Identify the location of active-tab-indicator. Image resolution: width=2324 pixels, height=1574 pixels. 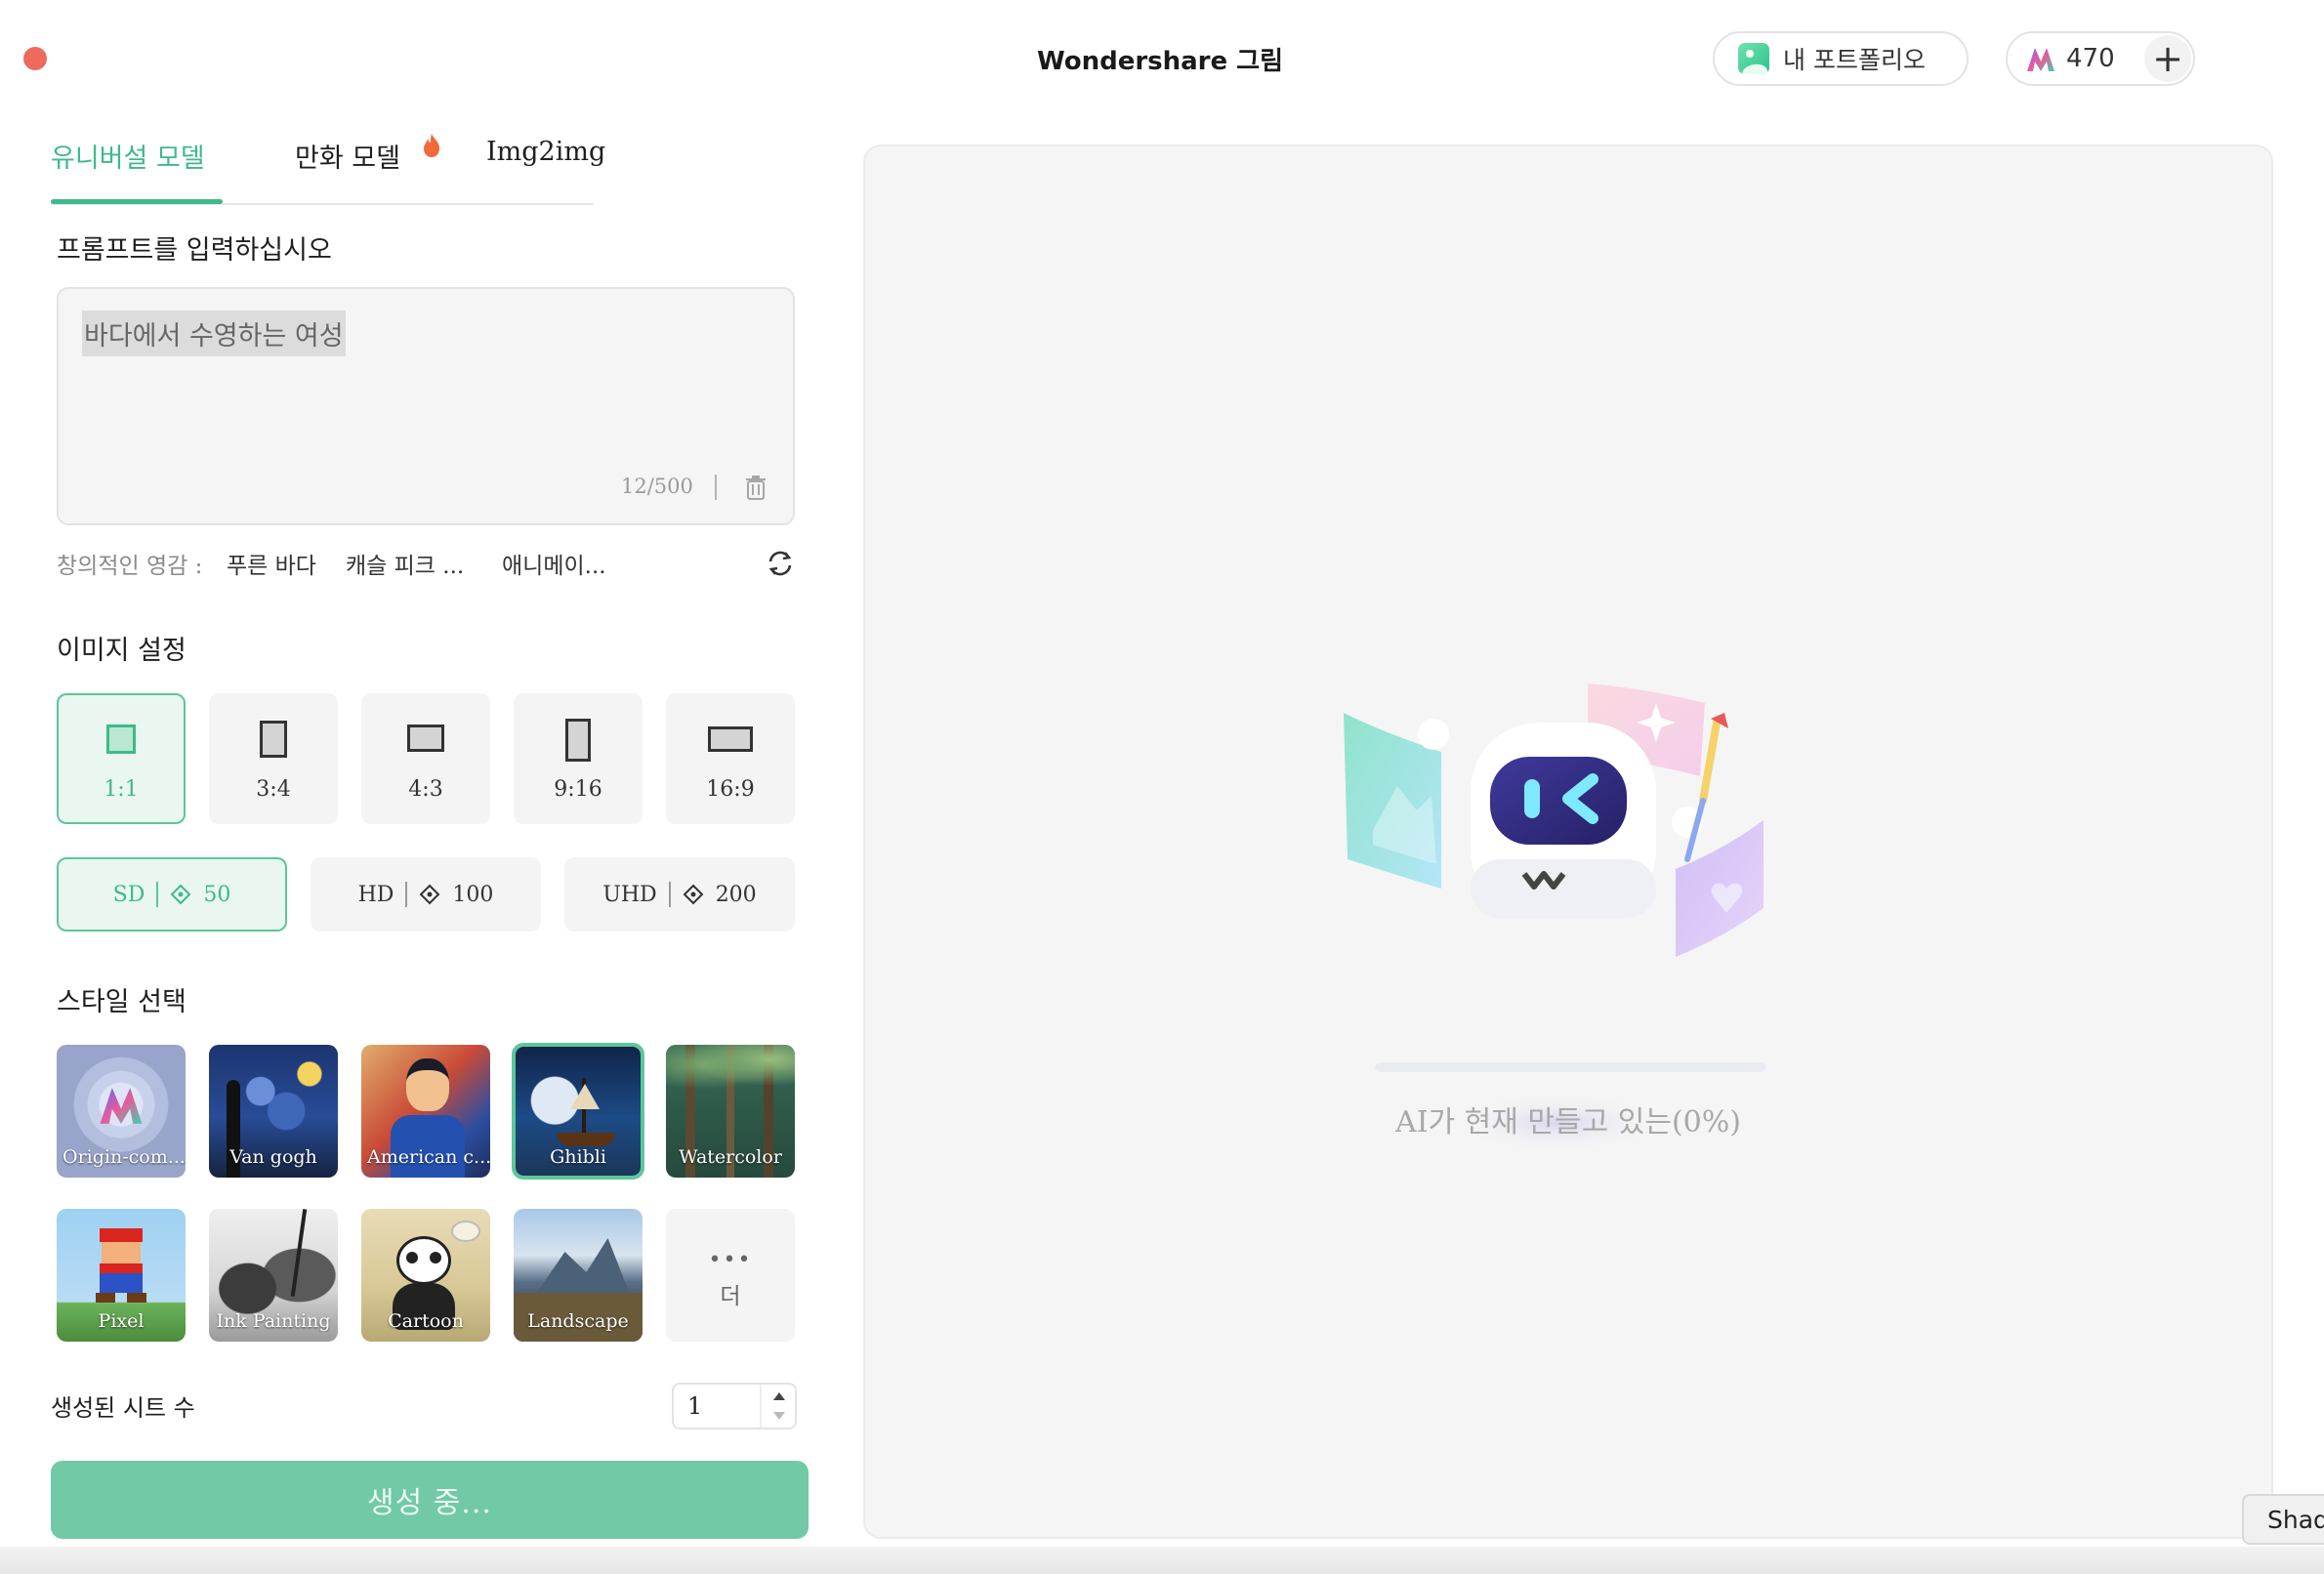
(137, 202).